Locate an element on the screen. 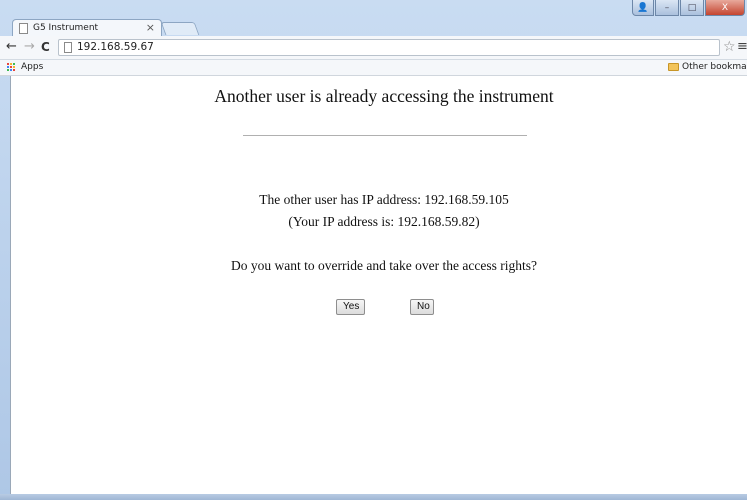 The image size is (747, 500). other-bookmarks-link: Other bookmarks is located at coordinates (714, 67).